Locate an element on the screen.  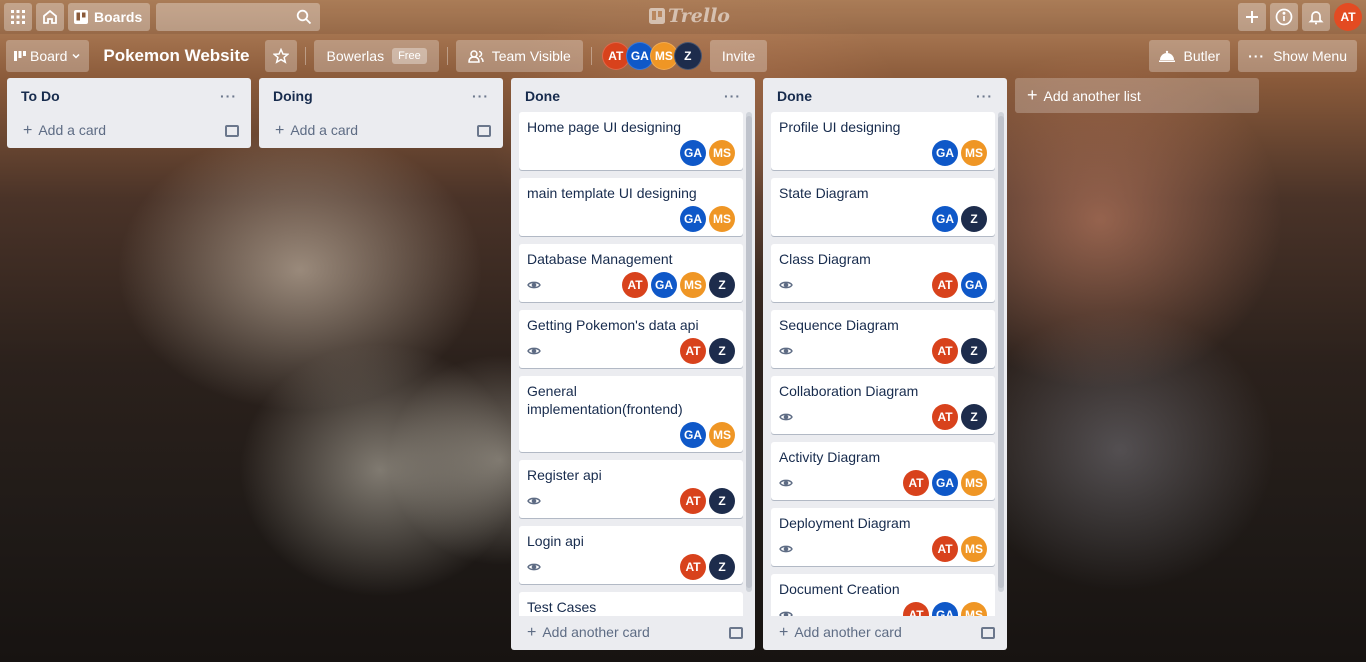
card: Database Management AT GA MS Z is located at coordinates (631, 273).